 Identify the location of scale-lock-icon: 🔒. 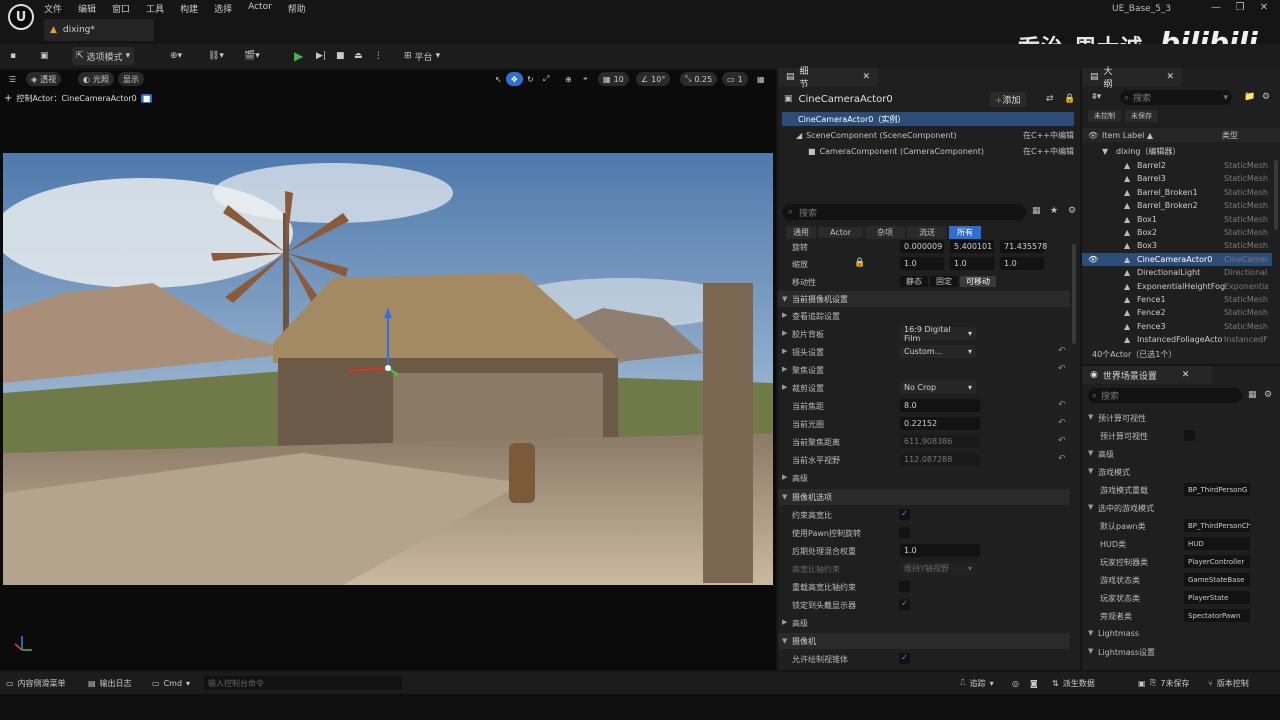
(859, 263).